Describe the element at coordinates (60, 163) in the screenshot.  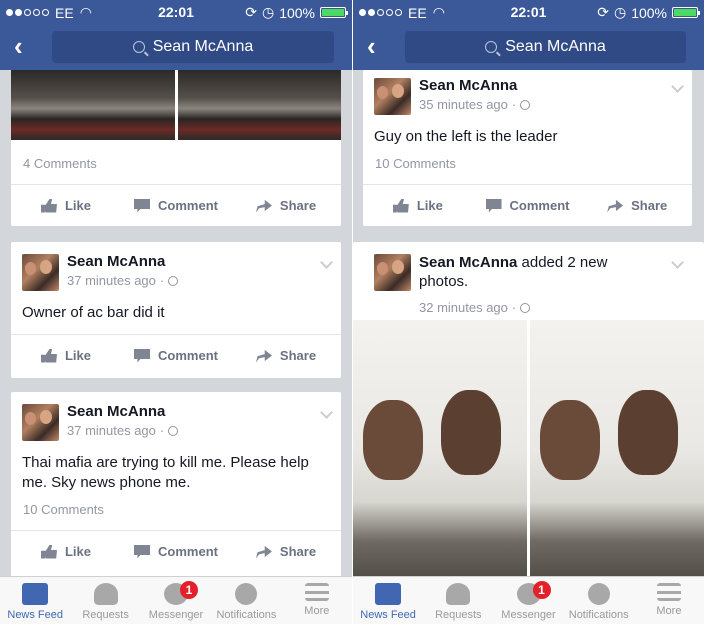
I see `comment-count: 4 Comments` at that location.